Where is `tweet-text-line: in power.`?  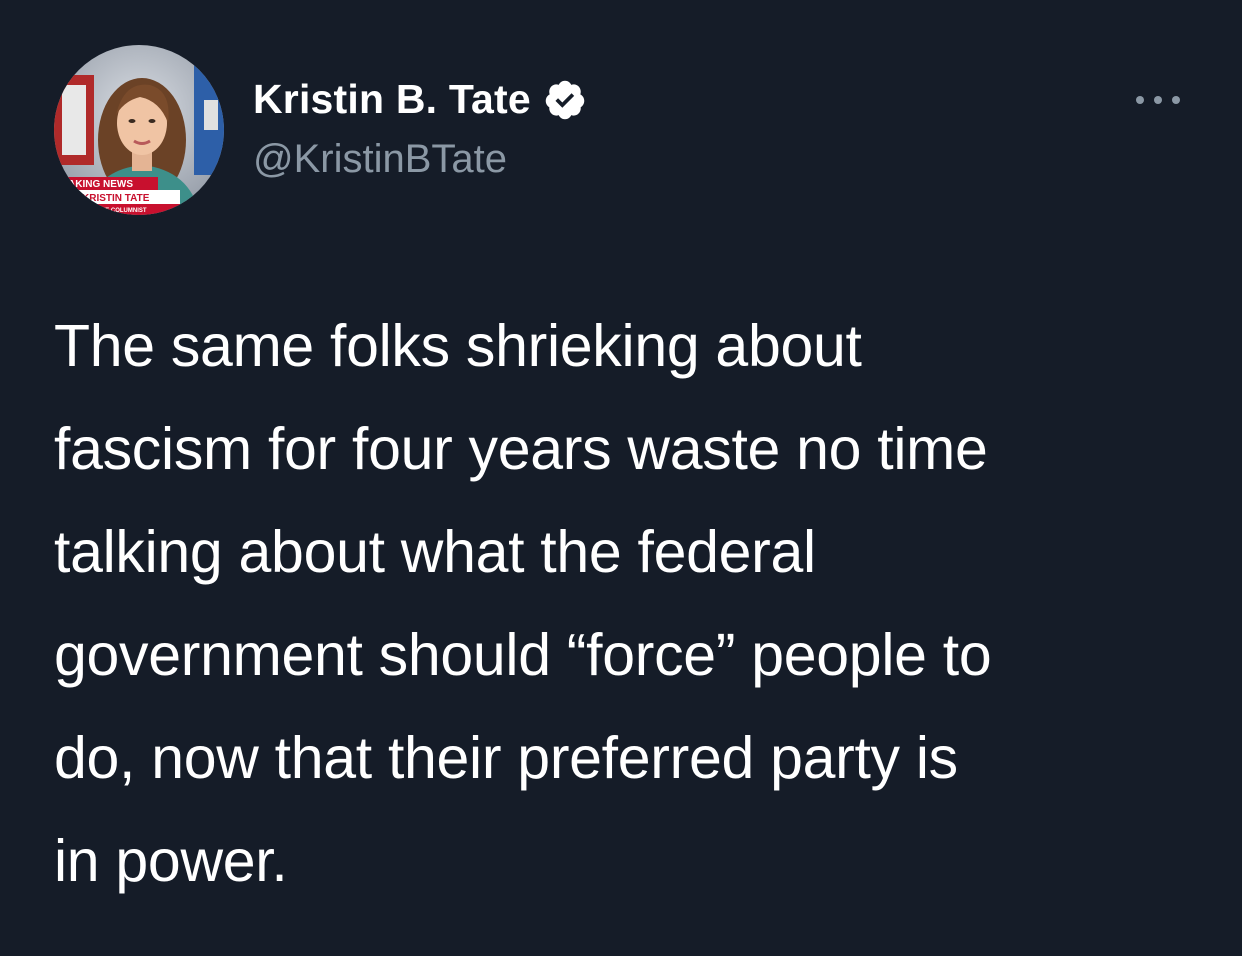 tweet-text-line: in power. is located at coordinates (171, 861).